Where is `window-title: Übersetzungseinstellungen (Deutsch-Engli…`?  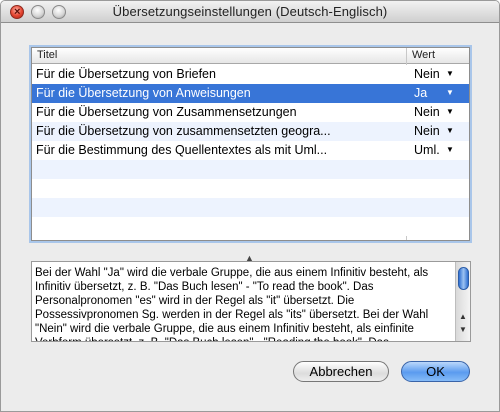 window-title: Übersetzungseinstellungen (Deutsch-Engli… is located at coordinates (250, 11).